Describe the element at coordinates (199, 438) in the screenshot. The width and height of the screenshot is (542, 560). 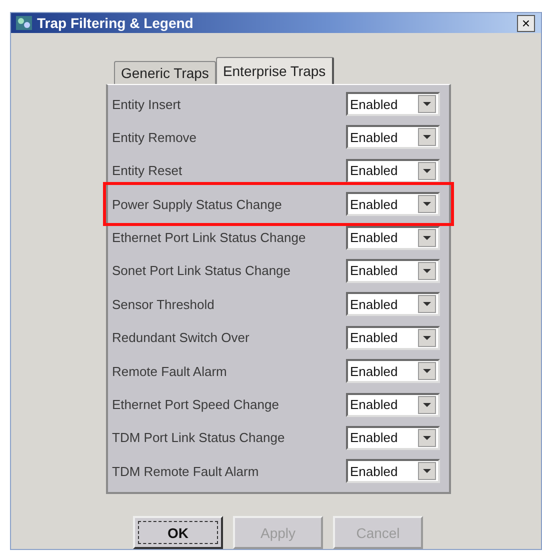
I see `trap-label: TDM Port Link Status Change` at that location.